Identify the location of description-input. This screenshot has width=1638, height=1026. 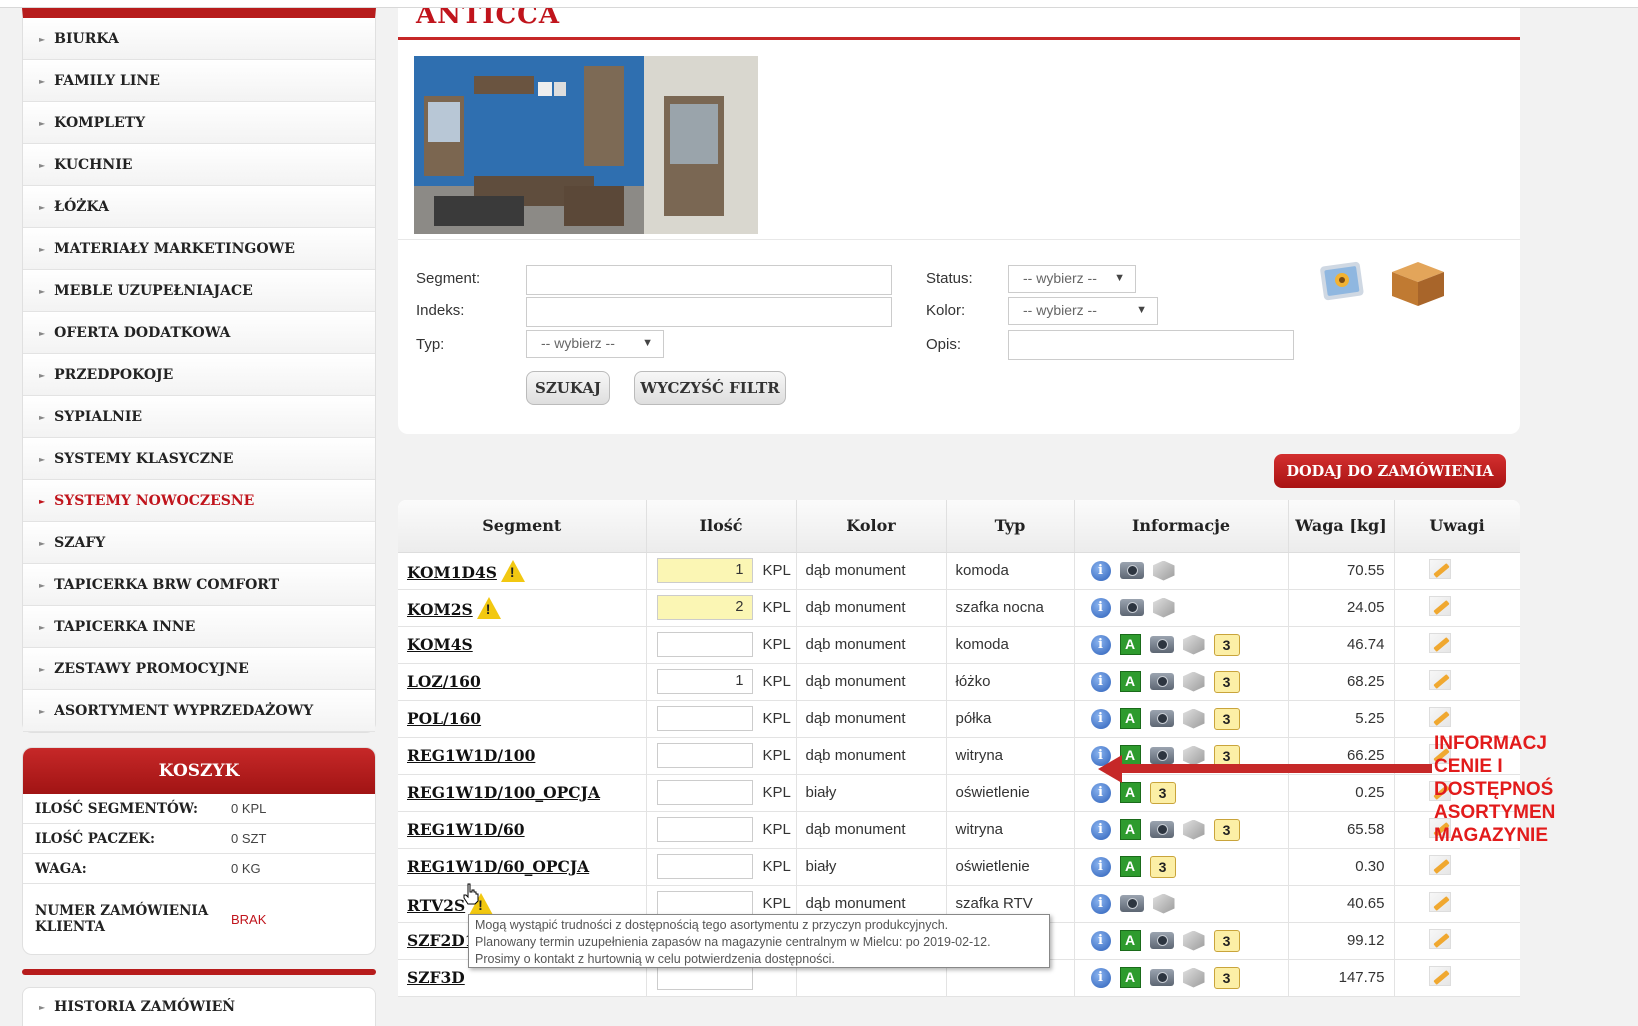
(1151, 345).